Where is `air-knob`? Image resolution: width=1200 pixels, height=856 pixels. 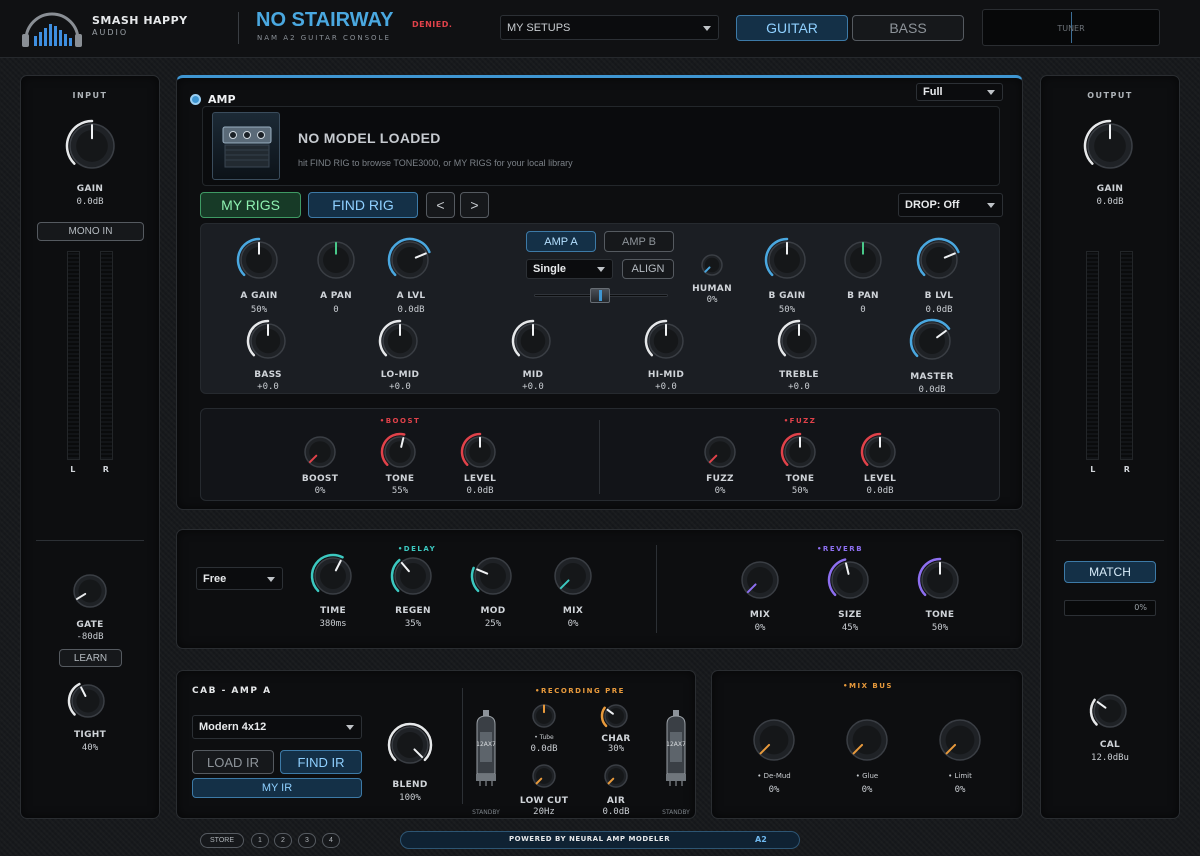
air-knob is located at coordinates (616, 776).